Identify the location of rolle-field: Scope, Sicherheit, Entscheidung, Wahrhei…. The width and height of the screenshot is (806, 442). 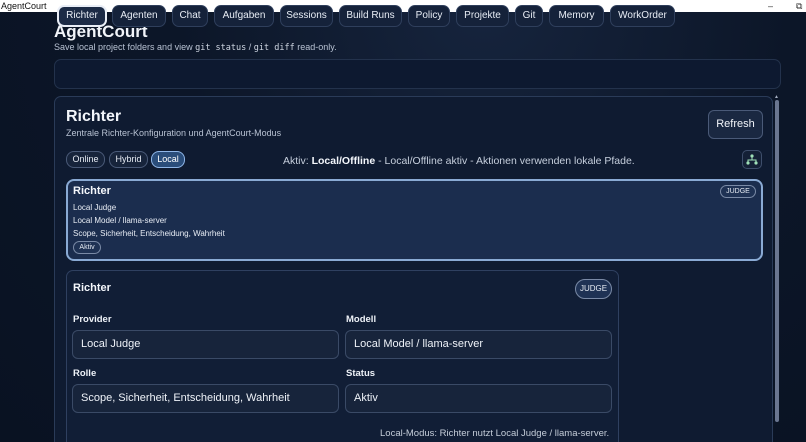
(205, 398).